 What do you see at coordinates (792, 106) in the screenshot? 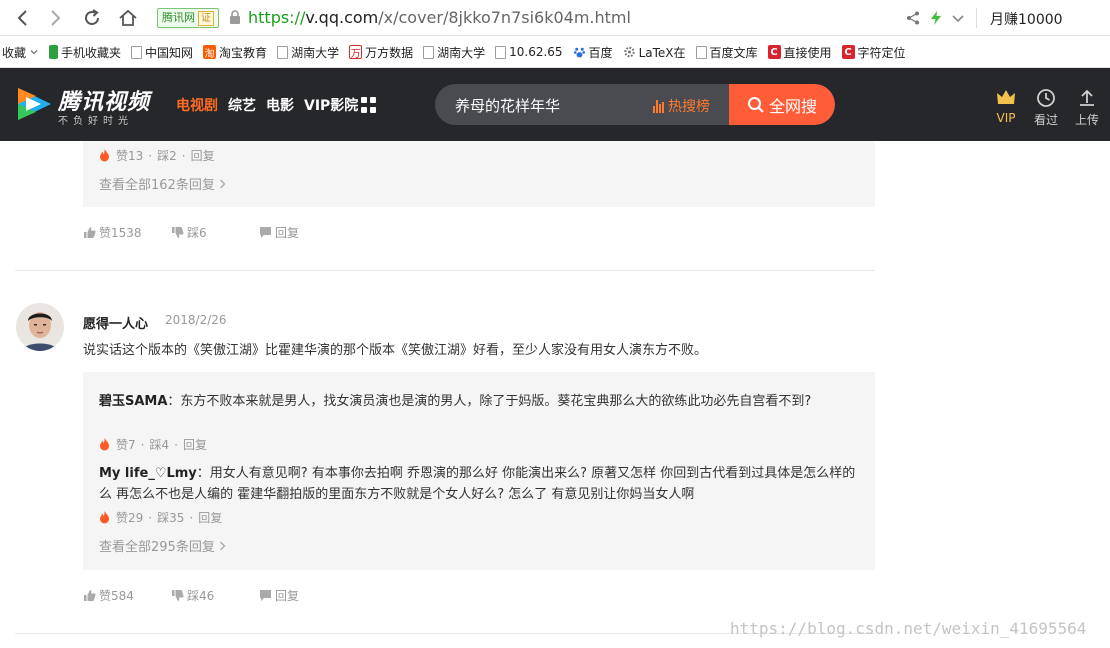
I see `search-button-label: 全网搜` at bounding box center [792, 106].